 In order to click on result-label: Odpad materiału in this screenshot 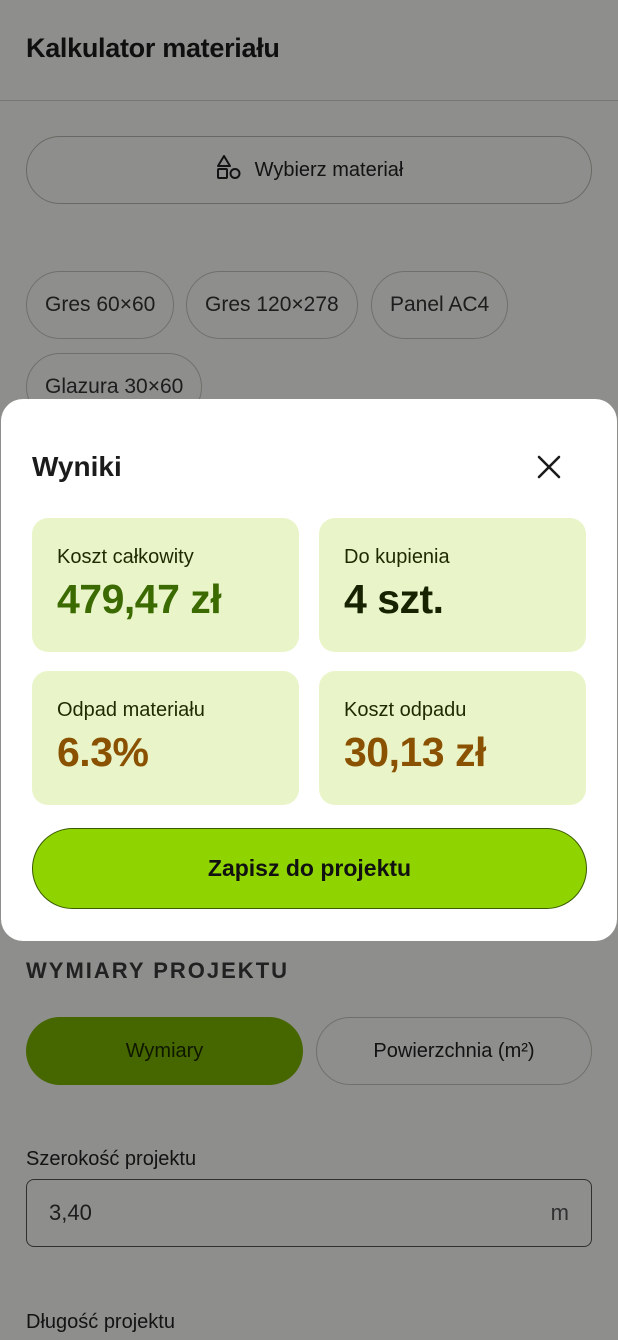, I will do `click(131, 710)`.